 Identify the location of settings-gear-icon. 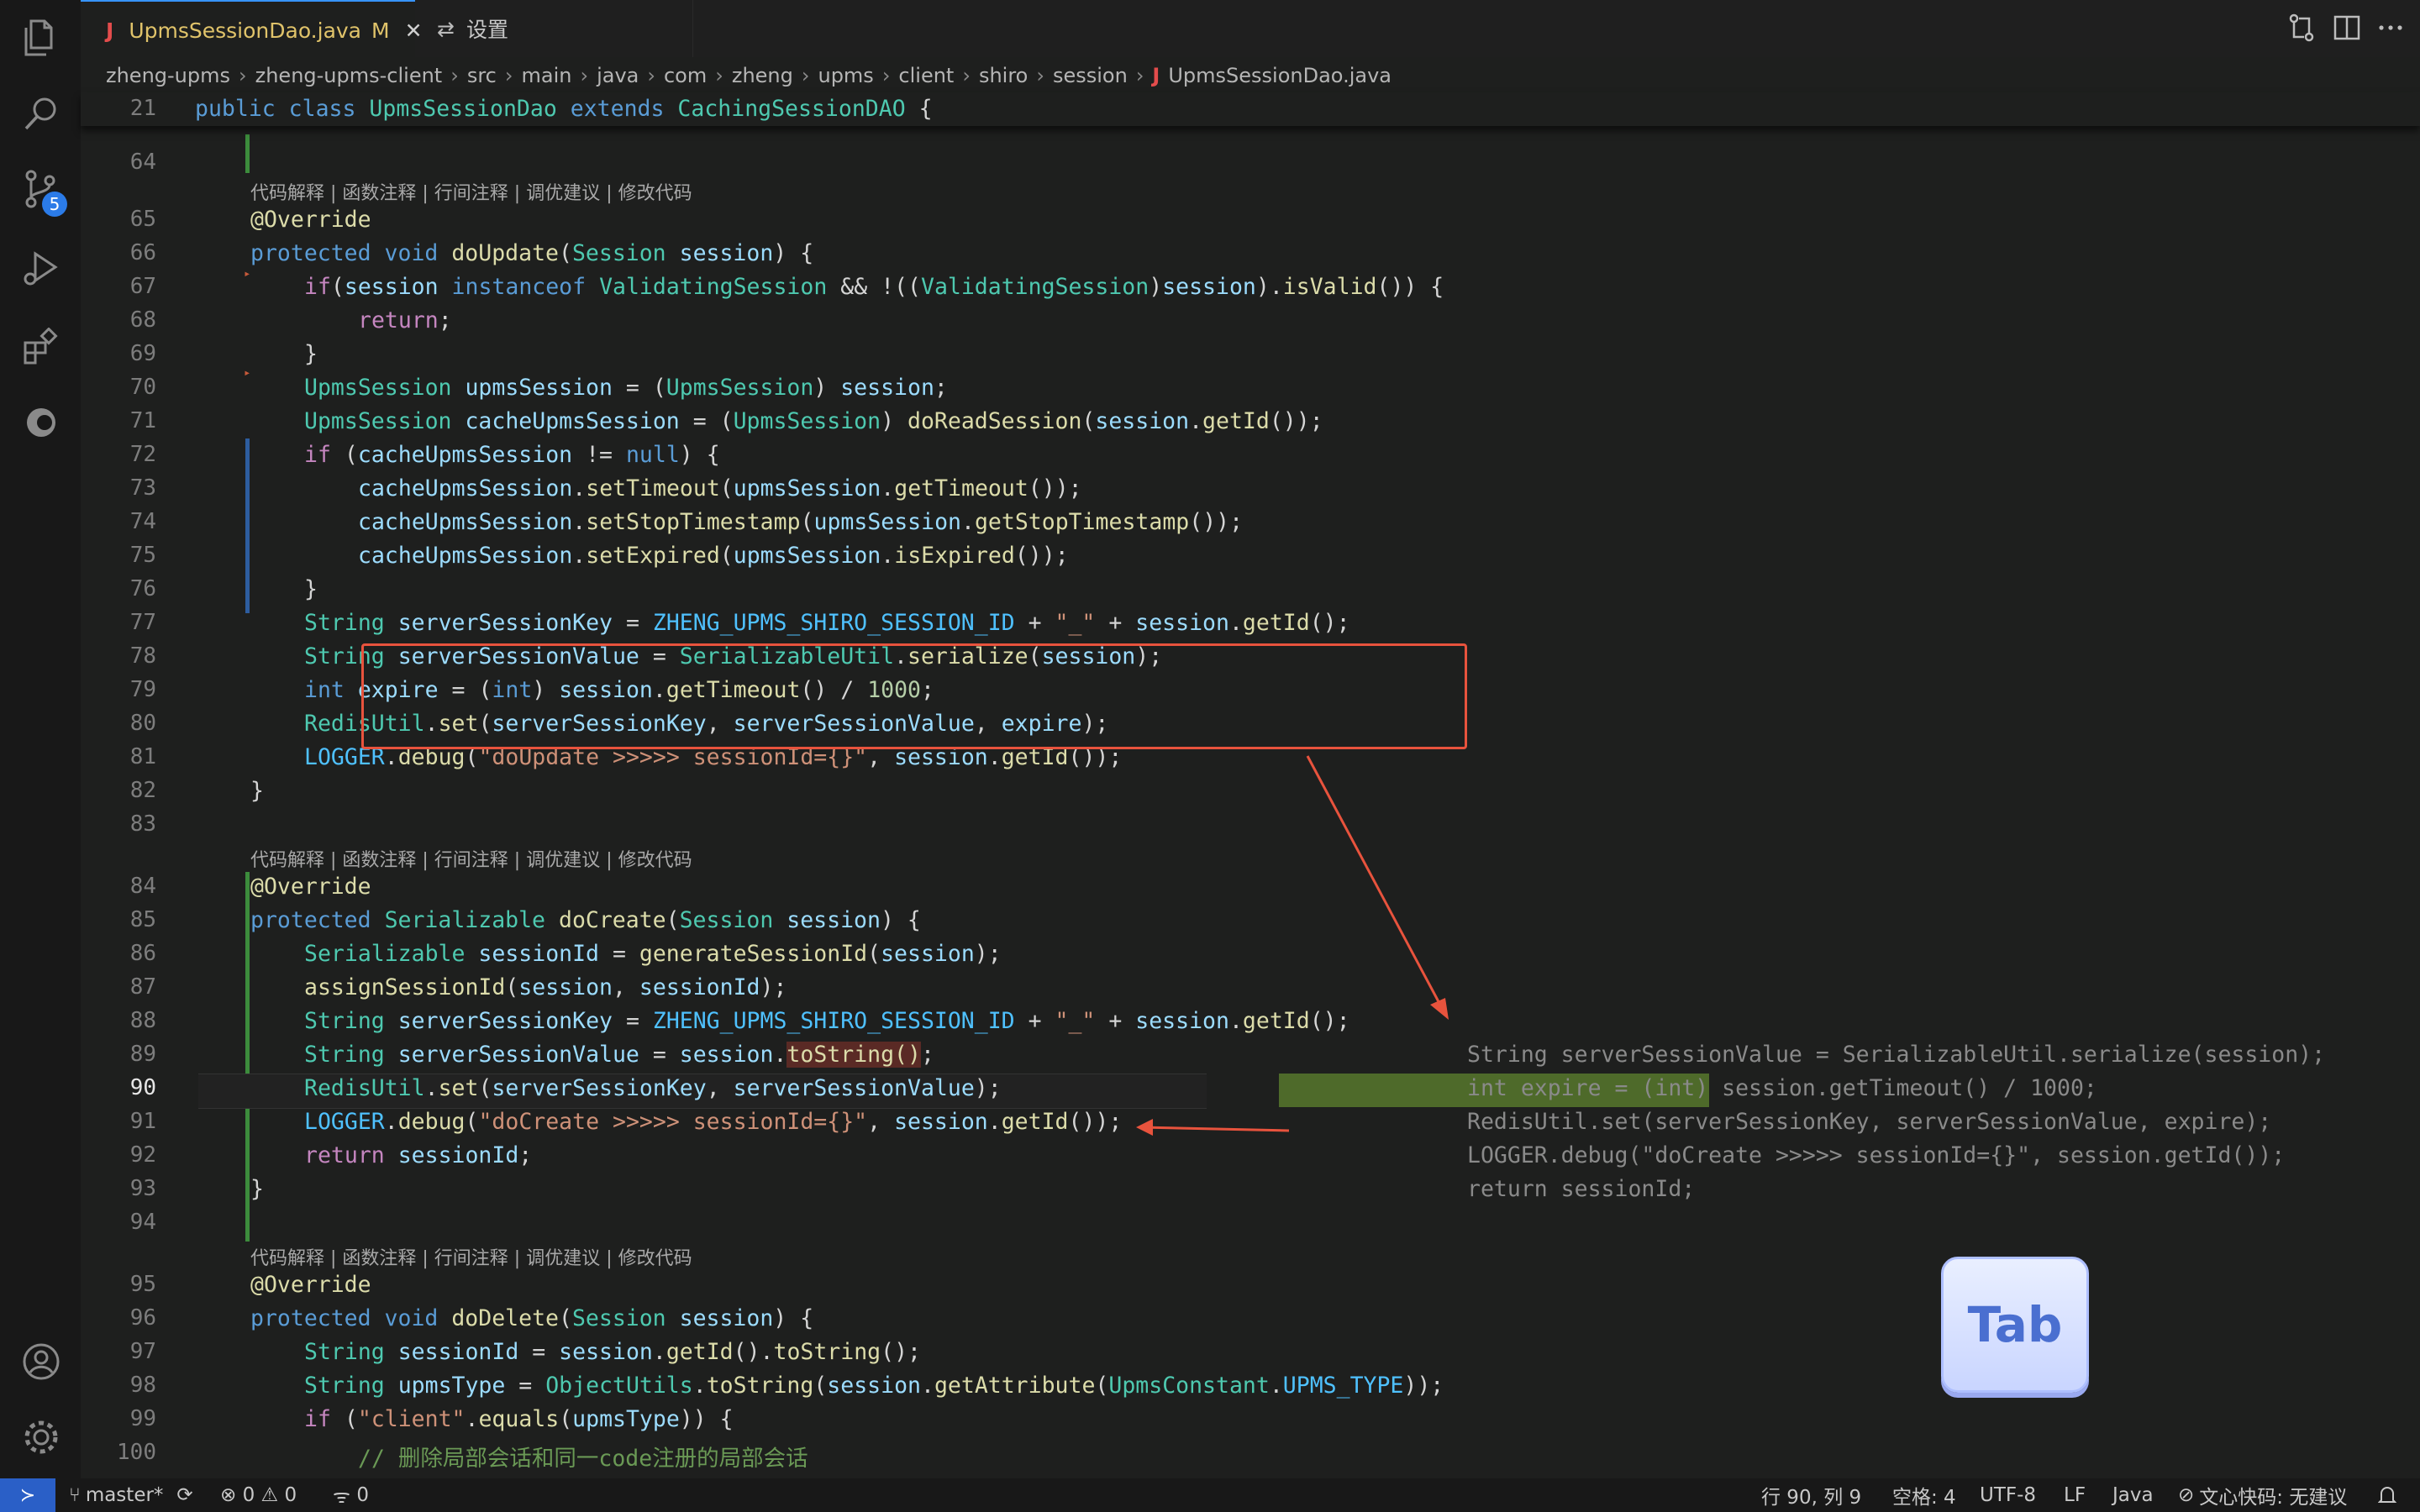
(41, 1437).